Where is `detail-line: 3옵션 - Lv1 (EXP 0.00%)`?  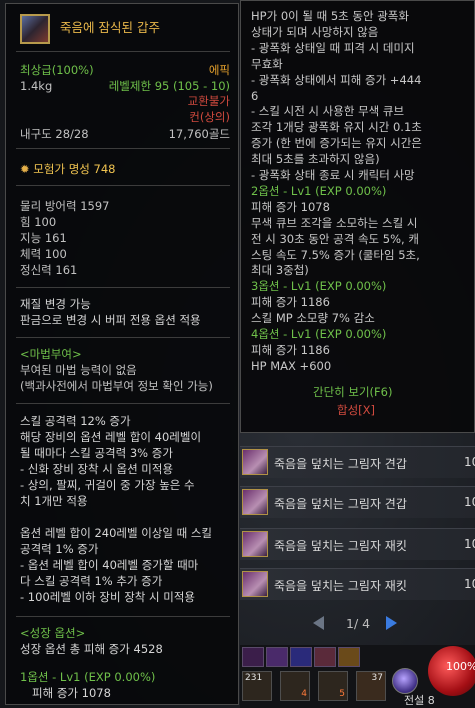
detail-line: 3옵션 - Lv1 (EXP 0.00%) is located at coordinates (319, 286).